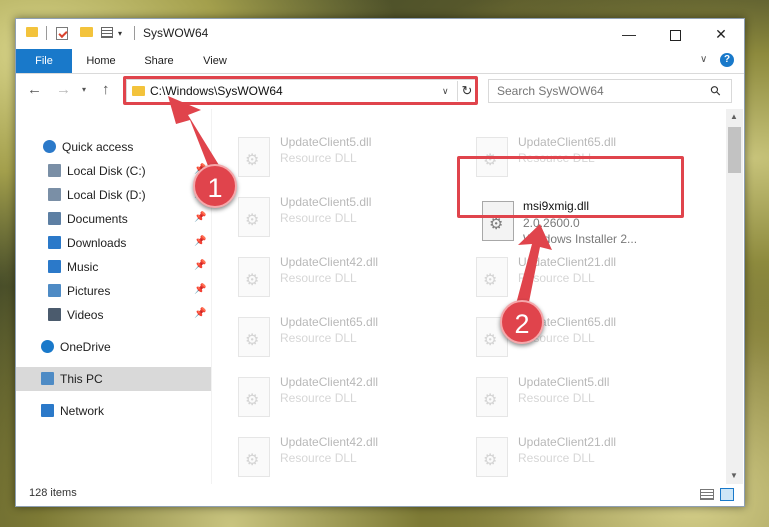  Describe the element at coordinates (215, 186) in the screenshot. I see `annotation-badge-1: 1` at that location.